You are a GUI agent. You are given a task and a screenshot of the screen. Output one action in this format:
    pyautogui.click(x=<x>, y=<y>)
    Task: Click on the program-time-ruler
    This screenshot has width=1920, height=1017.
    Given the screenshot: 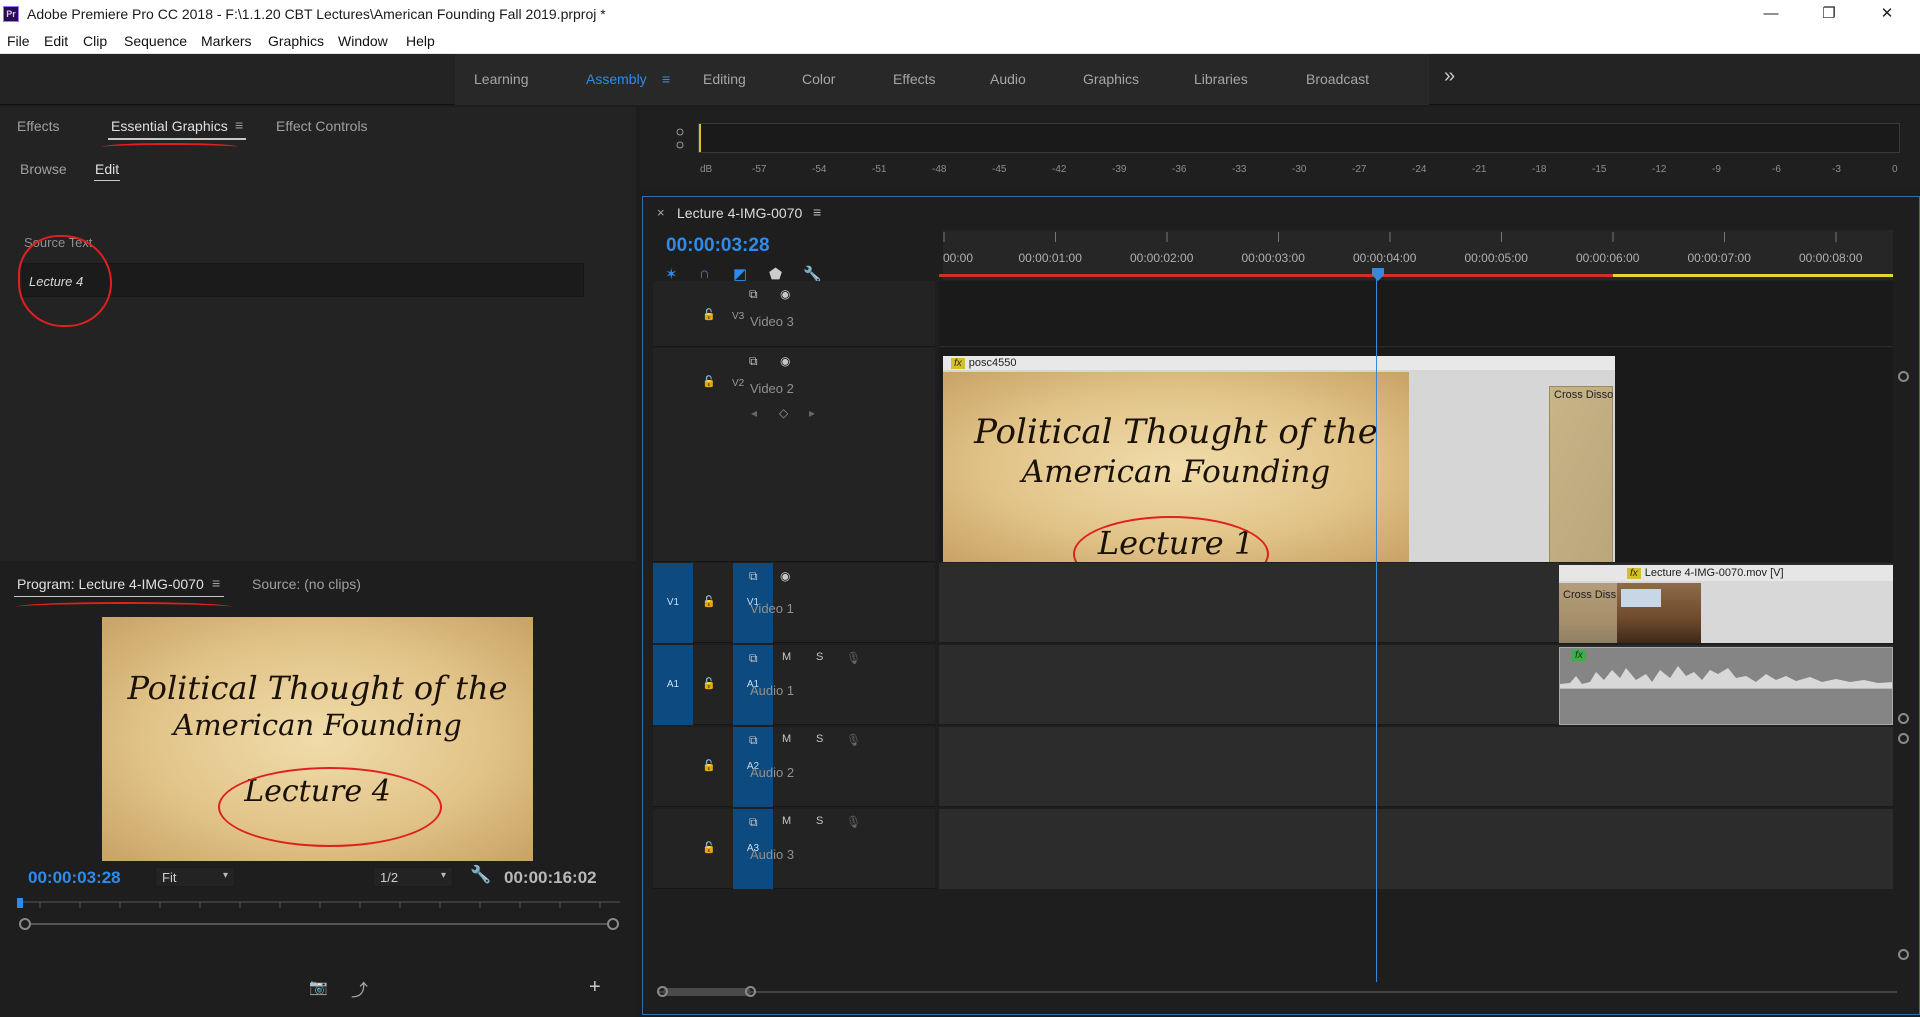 What is the action you would take?
    pyautogui.click(x=321, y=912)
    